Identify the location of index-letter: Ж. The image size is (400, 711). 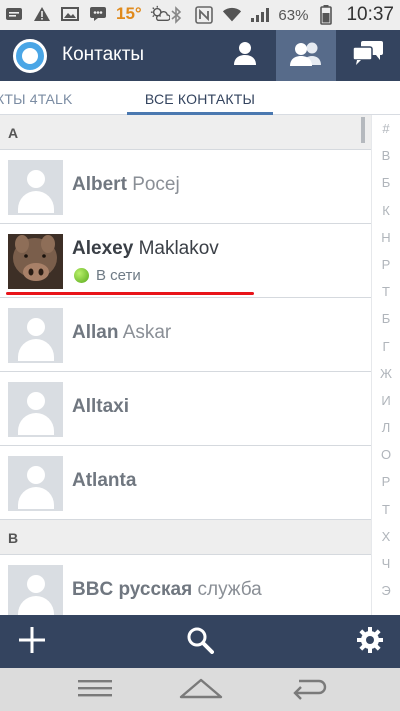
(386, 373).